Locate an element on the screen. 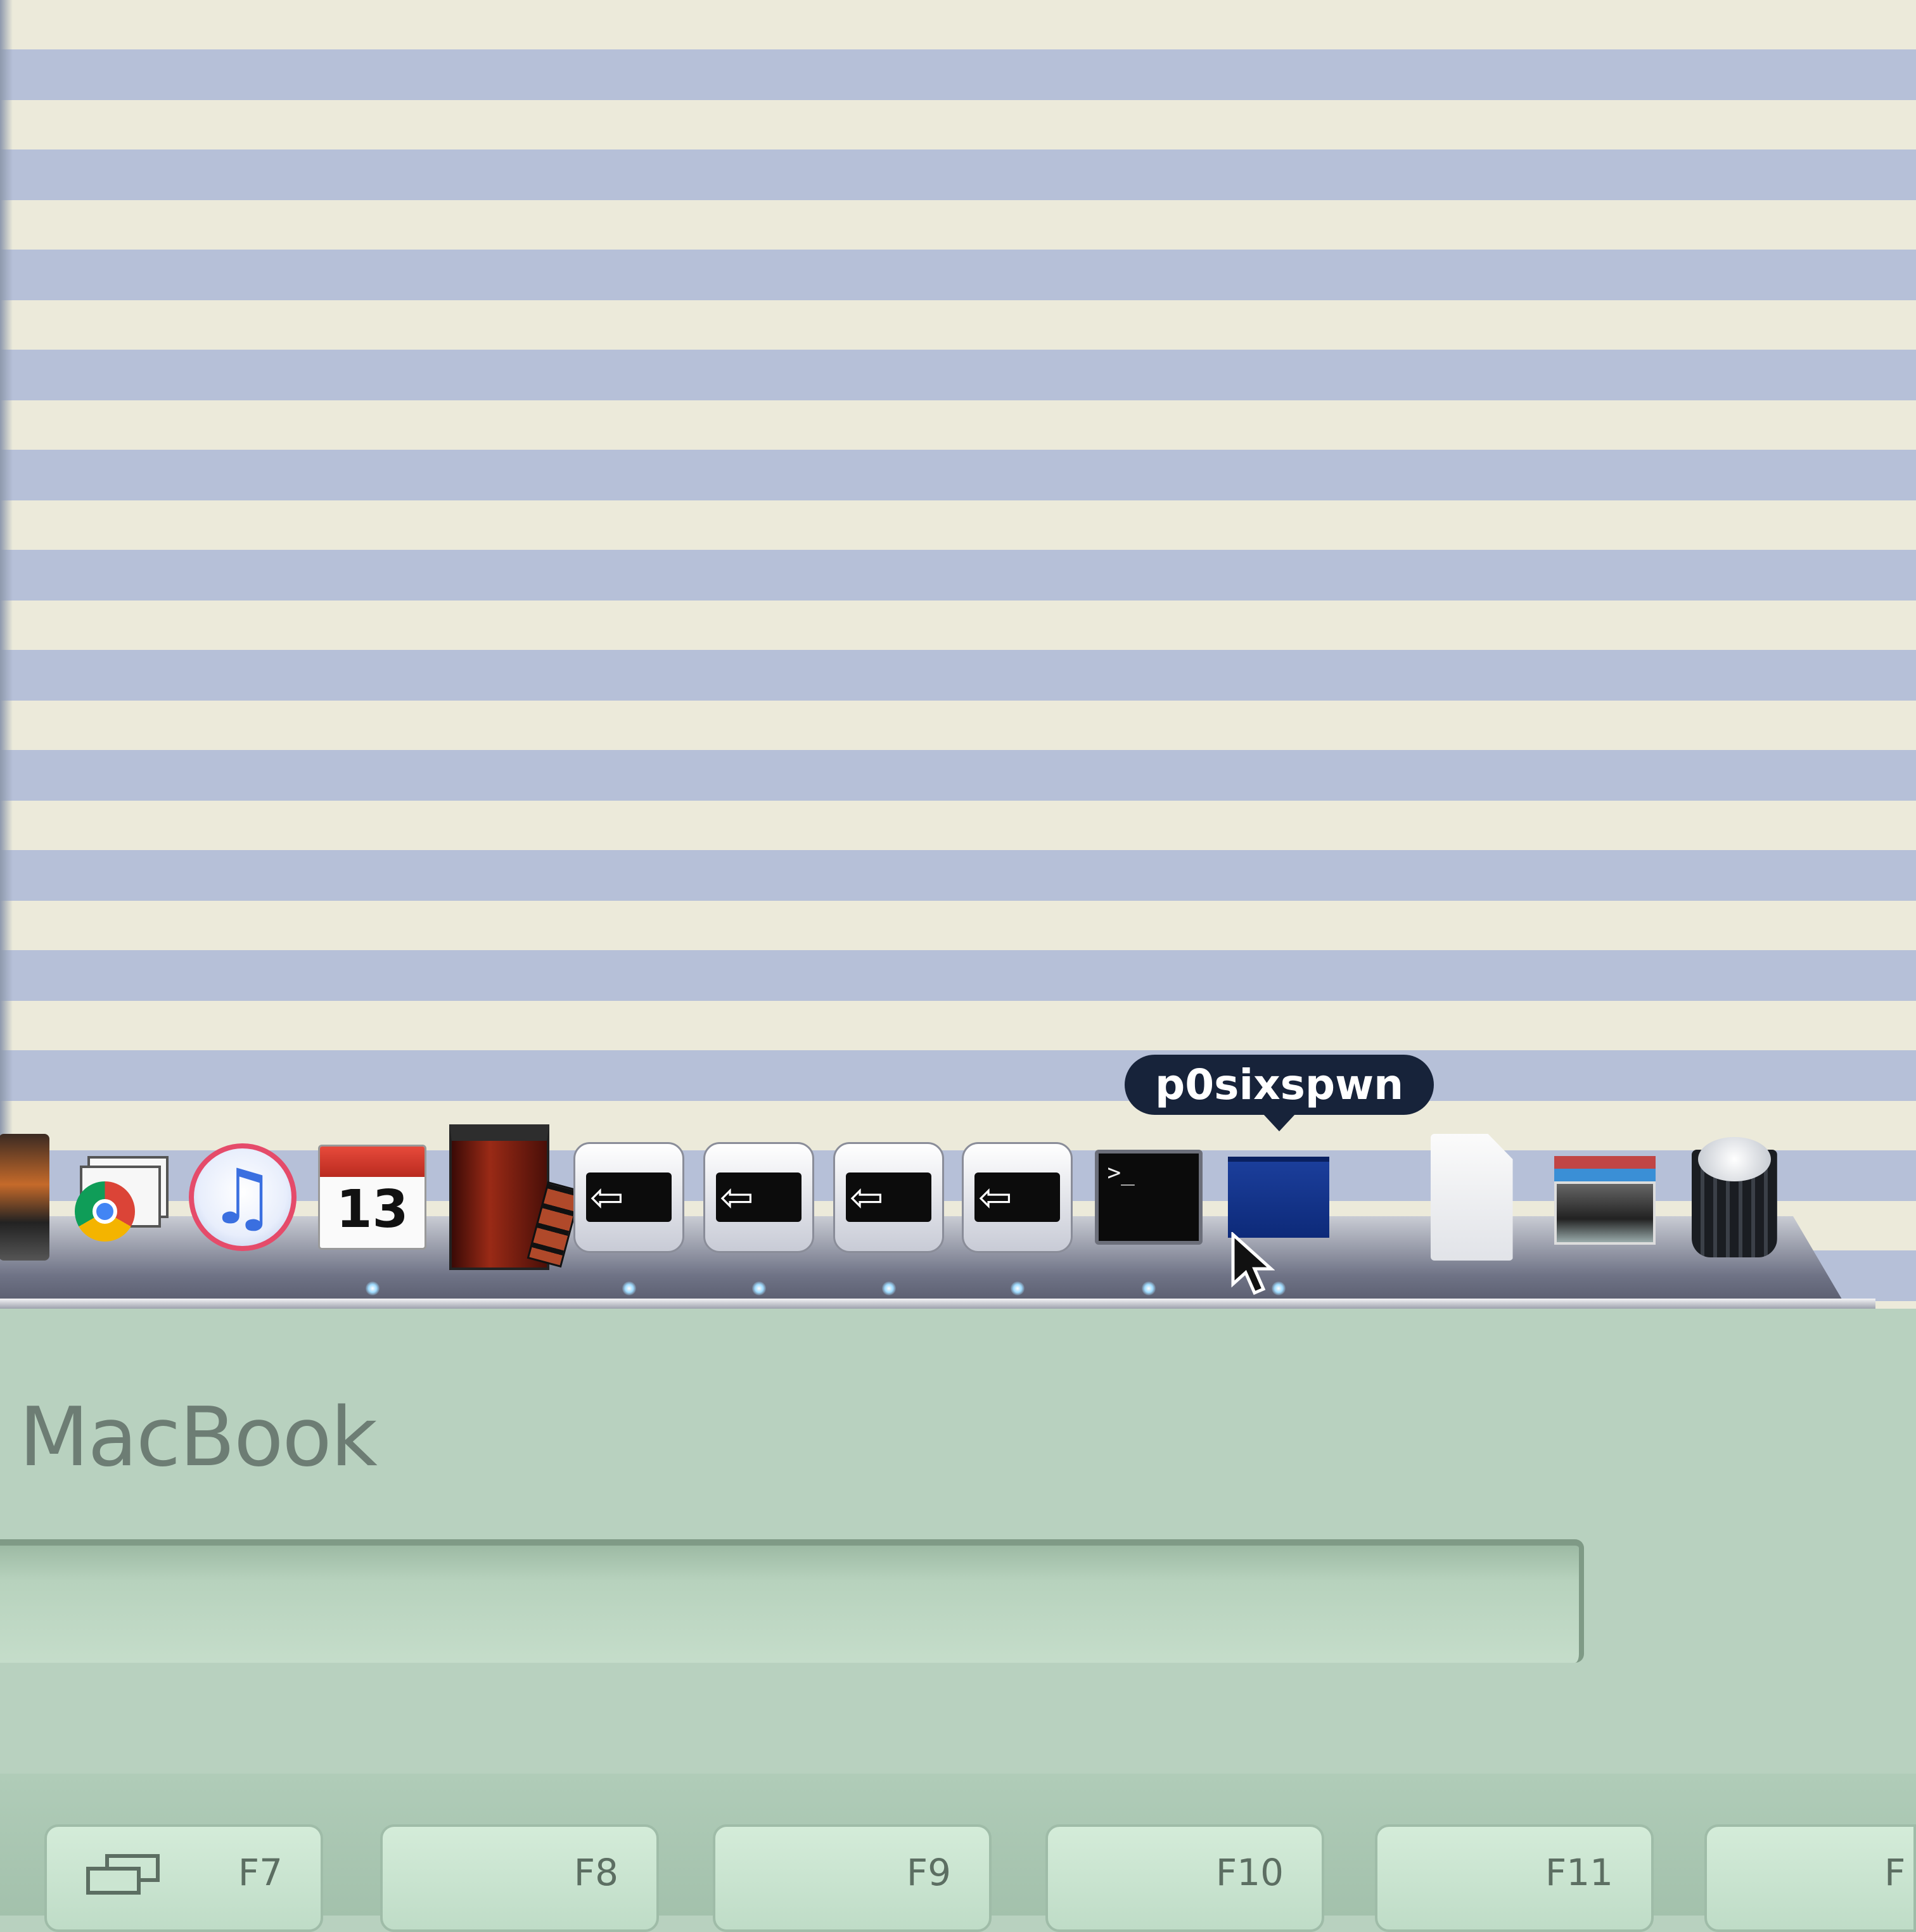 The width and height of the screenshot is (1916, 1932). dock-item-stack is located at coordinates (1604, 1197).